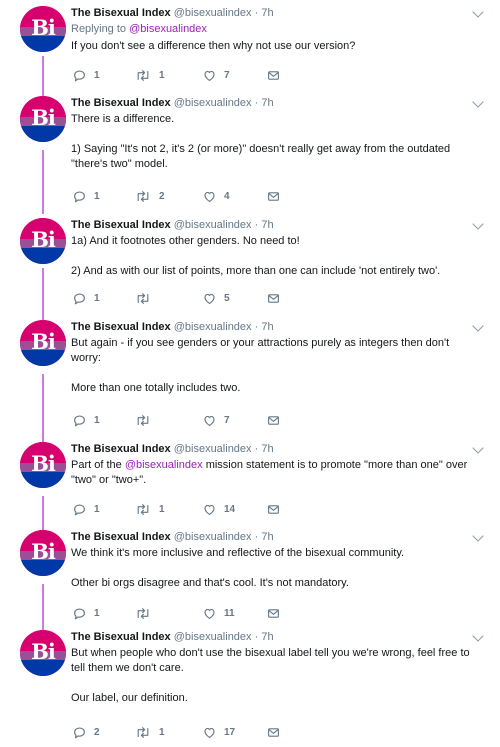  I want to click on mention-link: @bisexualindex, so click(164, 465).